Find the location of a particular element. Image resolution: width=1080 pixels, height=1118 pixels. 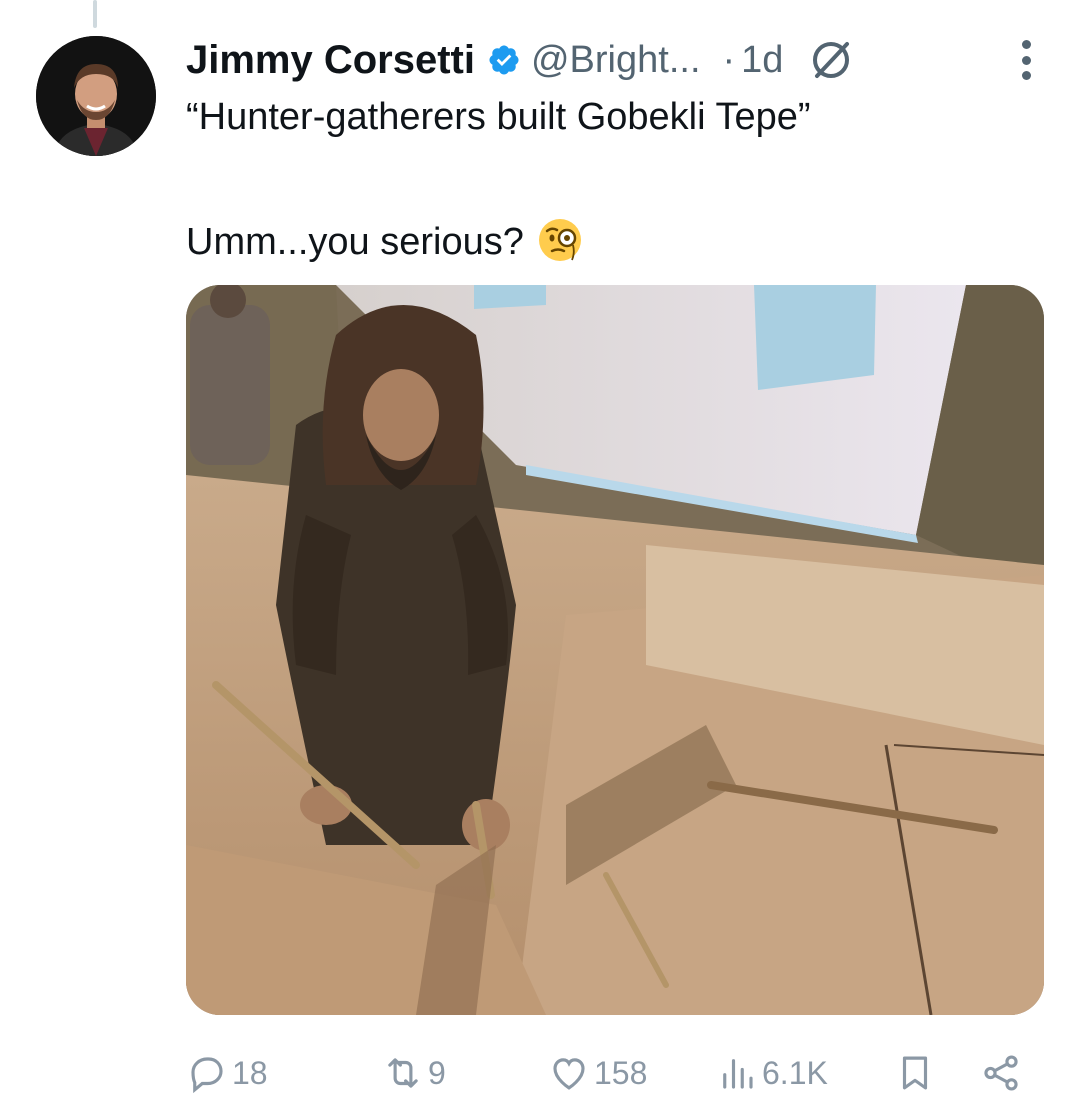

repost-count: 9 is located at coordinates (437, 1072).